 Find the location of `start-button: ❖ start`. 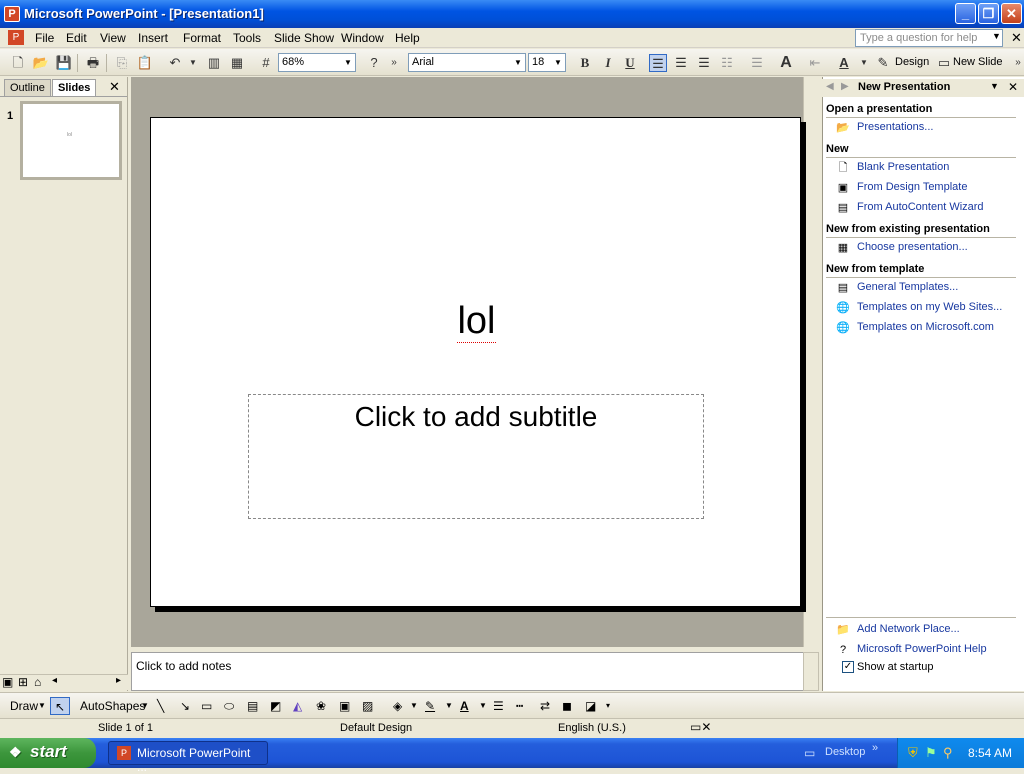

start-button: ❖ start is located at coordinates (48, 753).